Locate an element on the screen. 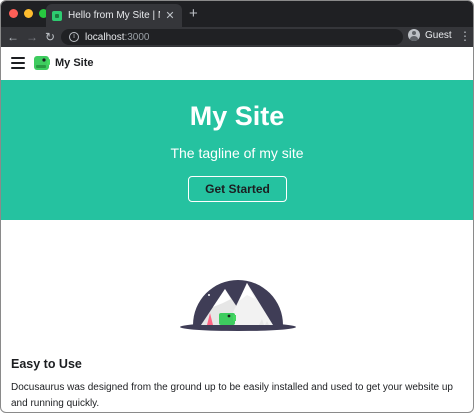 This screenshot has height=413, width=474. mountain-dinosaur-illustration is located at coordinates (238, 301).